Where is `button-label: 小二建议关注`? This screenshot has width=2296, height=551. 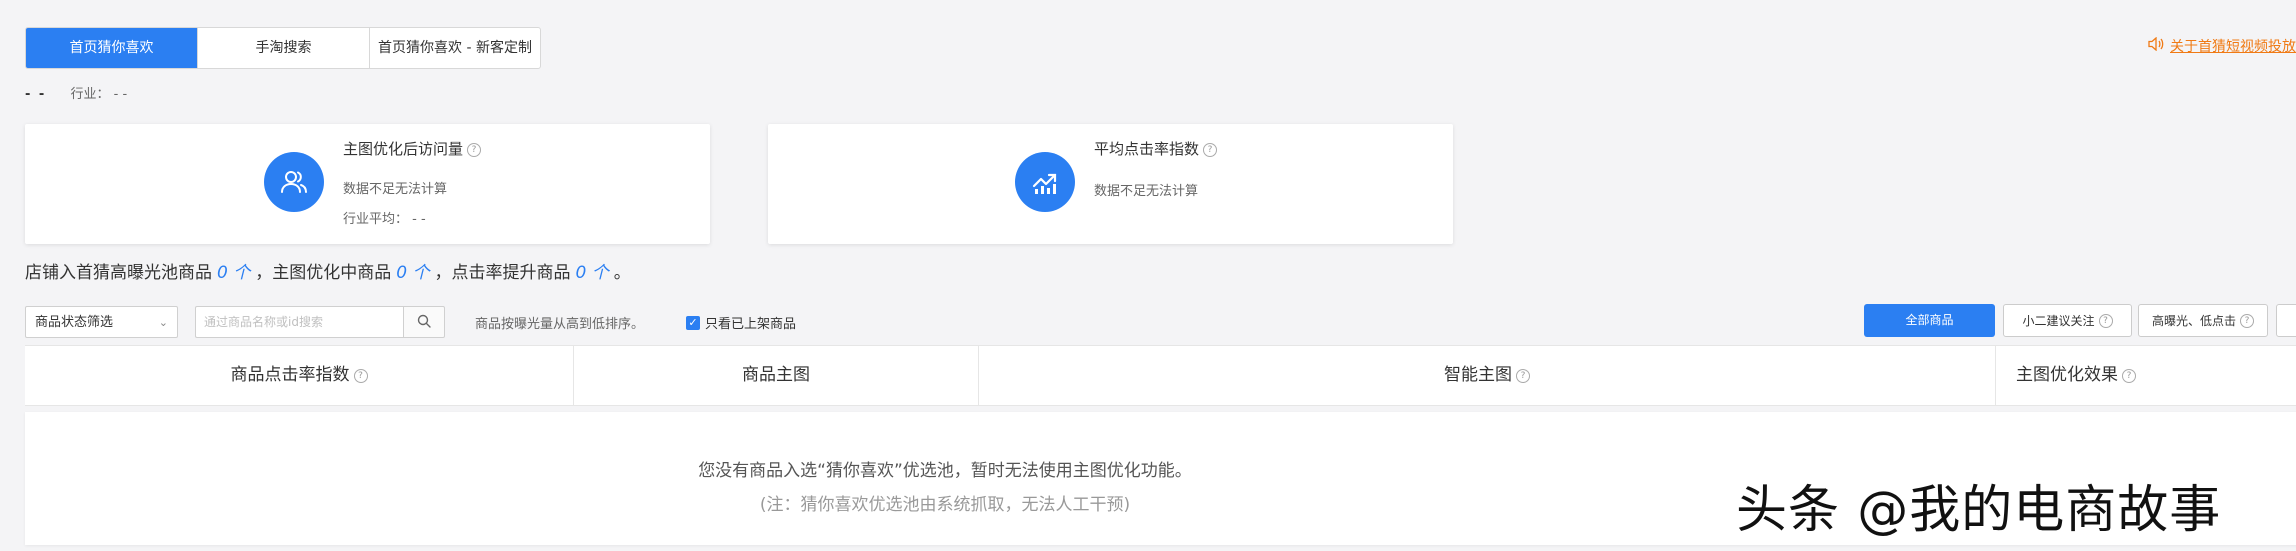 button-label: 小二建议关注 is located at coordinates (2058, 321).